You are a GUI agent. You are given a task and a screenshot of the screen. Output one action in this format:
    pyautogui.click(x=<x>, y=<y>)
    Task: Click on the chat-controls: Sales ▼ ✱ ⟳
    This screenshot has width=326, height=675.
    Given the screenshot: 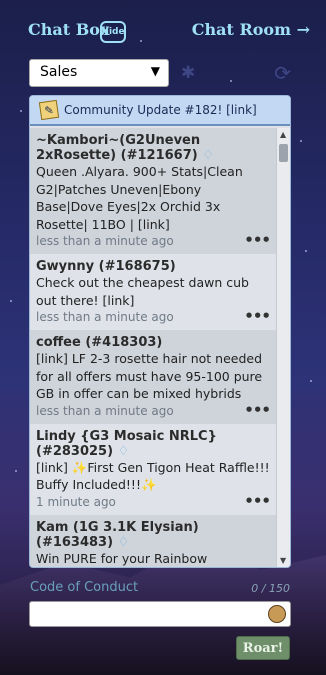 What is the action you would take?
    pyautogui.click(x=160, y=73)
    